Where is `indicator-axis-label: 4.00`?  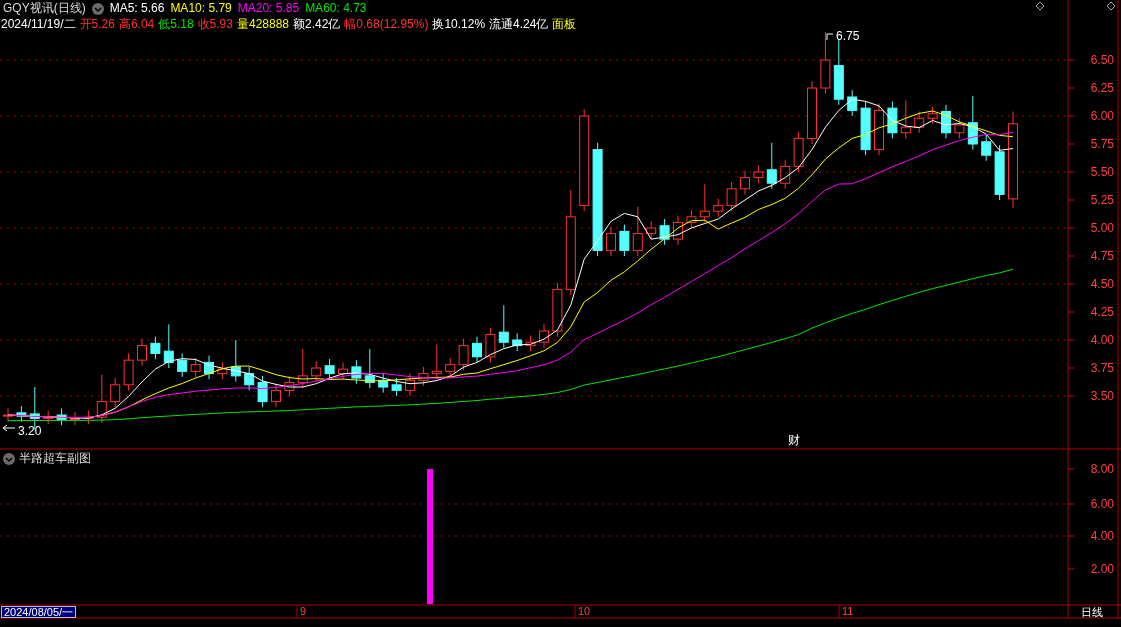 indicator-axis-label: 4.00 is located at coordinates (1101, 536).